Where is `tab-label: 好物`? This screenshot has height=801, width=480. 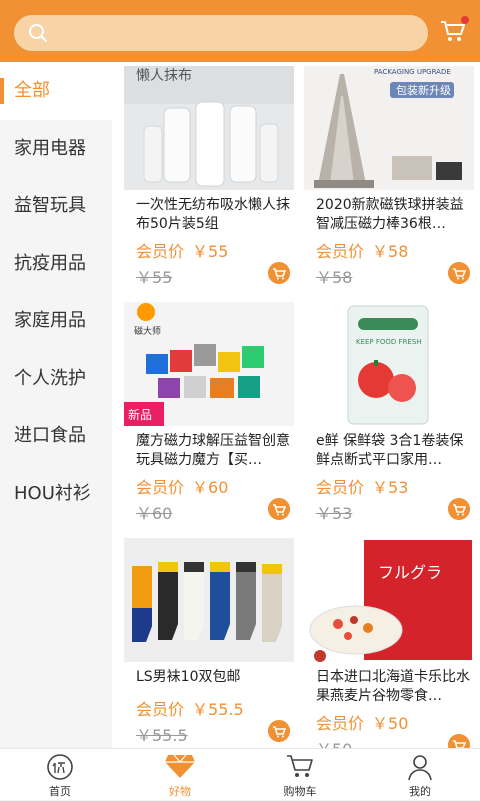 tab-label: 好物 is located at coordinates (180, 791).